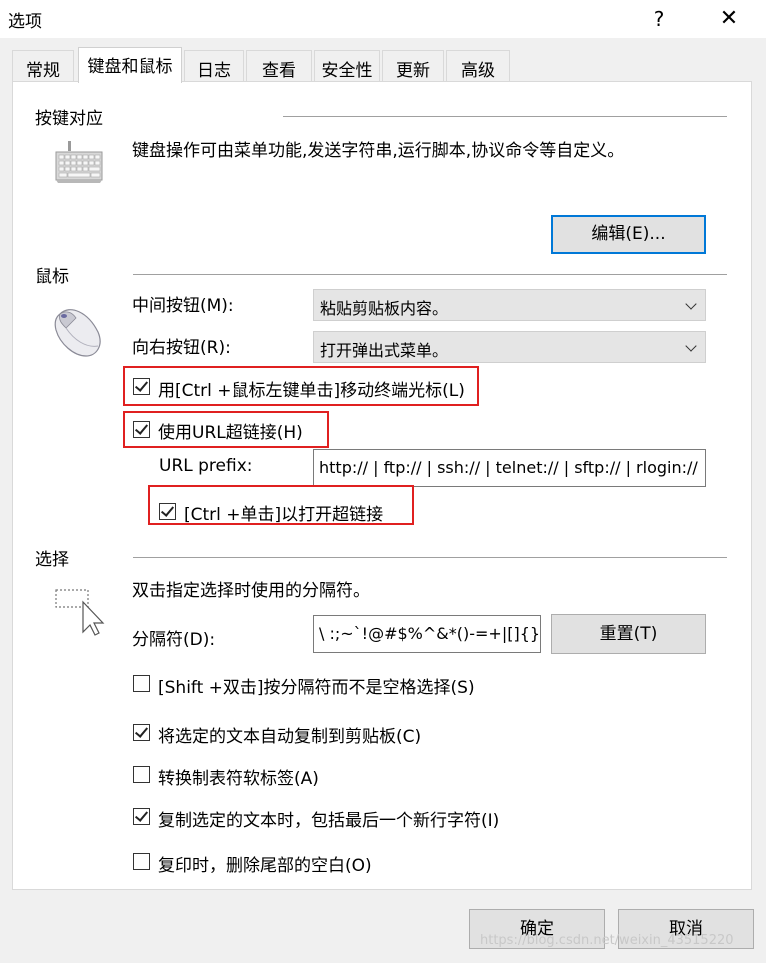  What do you see at coordinates (478, 65) in the screenshot?
I see `tab-advanced: 高级` at bounding box center [478, 65].